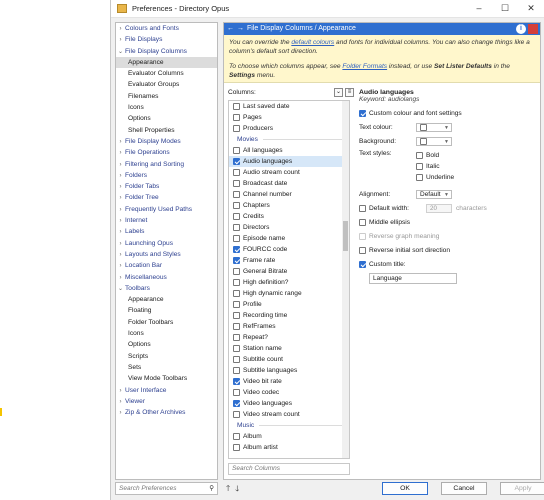 This screenshot has width=544, height=500. Describe the element at coordinates (449, 250) in the screenshot. I see `reverse-sort-row: Reverse initial sort direction` at that location.